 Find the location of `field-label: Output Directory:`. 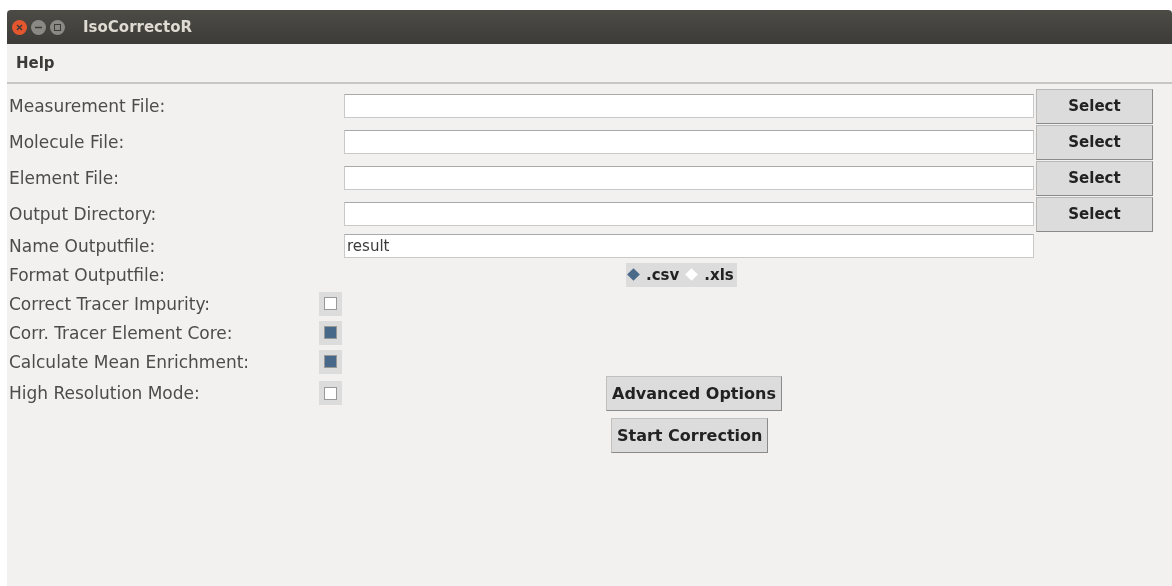

field-label: Output Directory: is located at coordinates (83, 214).